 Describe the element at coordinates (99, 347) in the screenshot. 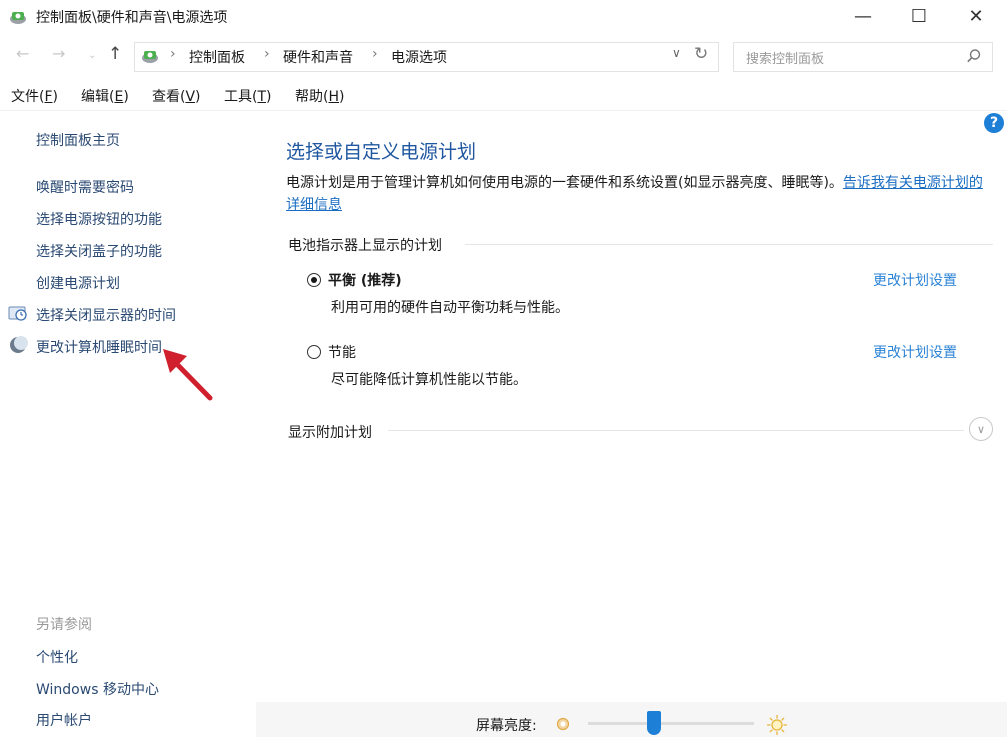

I see `sidebar-item-sleep-time: 更改计算机睡眠时间` at that location.